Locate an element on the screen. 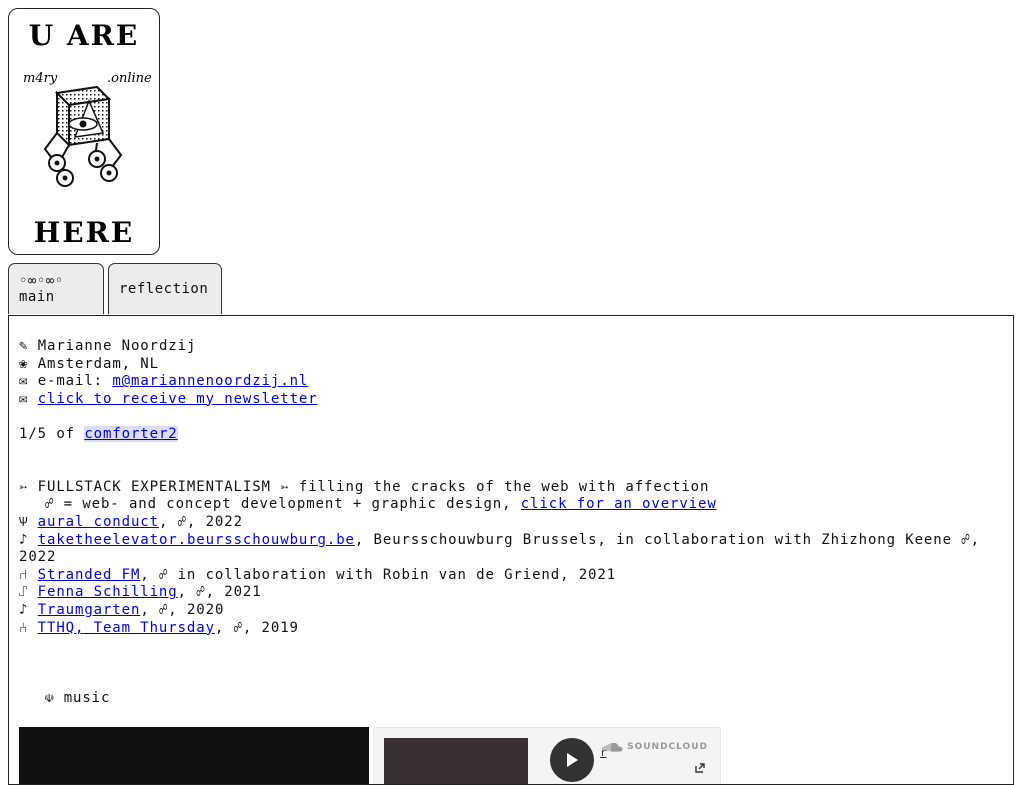 Image resolution: width=1024 pixels, height=785 pixels. project-row: ⑀ Fenna Schilling, ☍, 2021 is located at coordinates (511, 593).